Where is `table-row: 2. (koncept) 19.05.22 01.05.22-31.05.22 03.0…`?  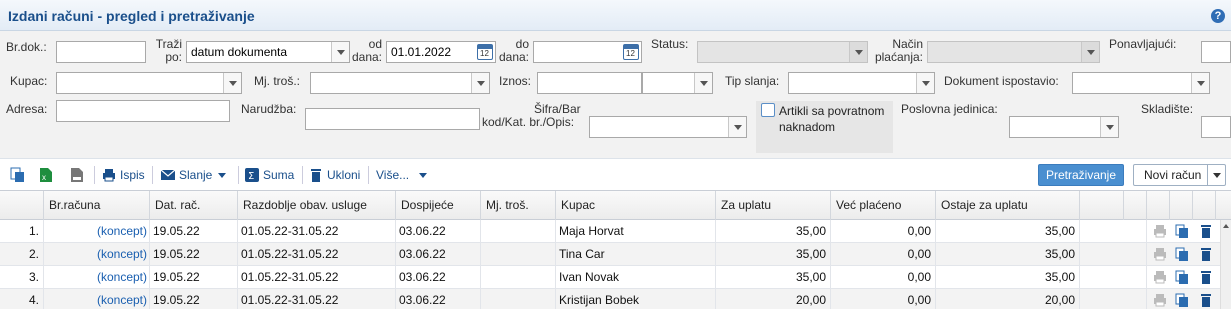
table-row: 2. (koncept) 19.05.22 01.05.22-31.05.22 03.0… is located at coordinates (615, 254).